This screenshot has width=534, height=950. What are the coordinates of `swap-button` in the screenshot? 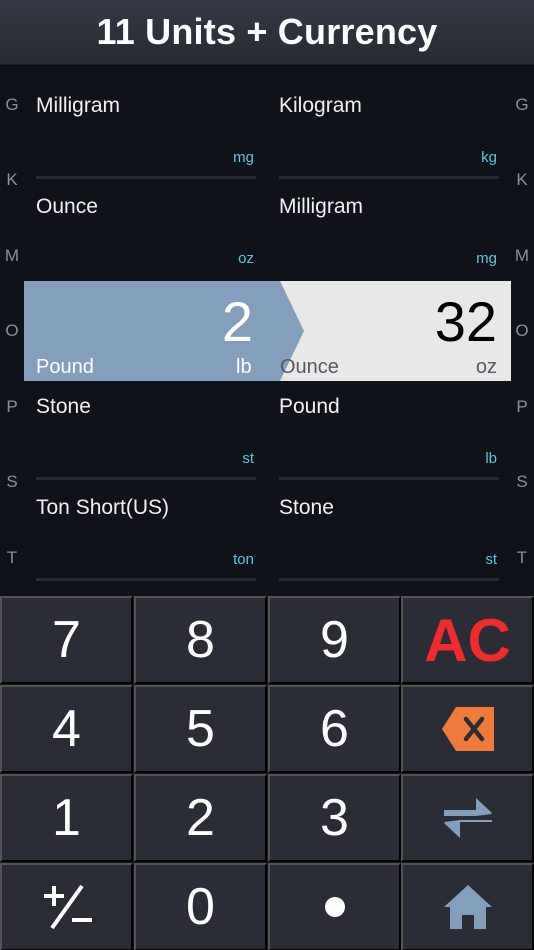 It's located at (467, 818).